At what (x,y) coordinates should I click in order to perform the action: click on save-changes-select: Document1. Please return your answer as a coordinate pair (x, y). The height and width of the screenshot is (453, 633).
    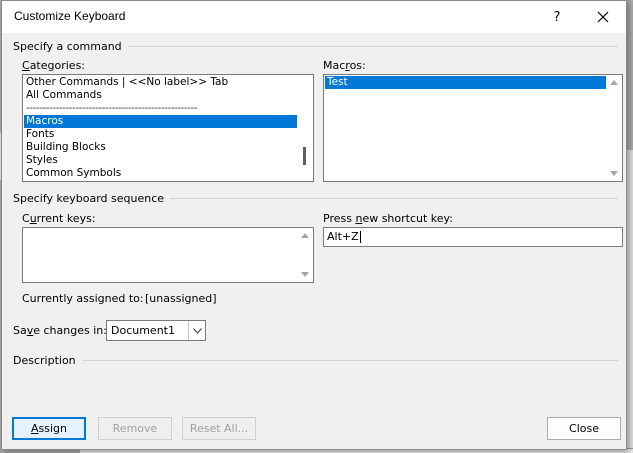
    Looking at the image, I should click on (156, 330).